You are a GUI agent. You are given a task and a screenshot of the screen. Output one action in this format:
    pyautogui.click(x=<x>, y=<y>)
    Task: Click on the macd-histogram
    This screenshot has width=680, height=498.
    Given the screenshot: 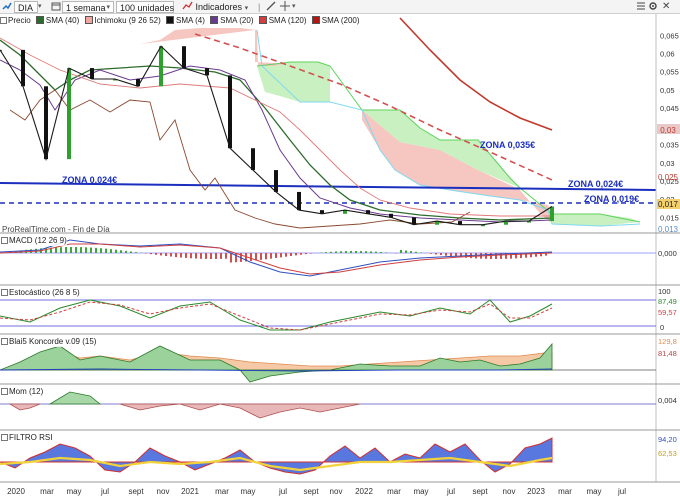 What is the action you would take?
    pyautogui.click(x=276, y=255)
    